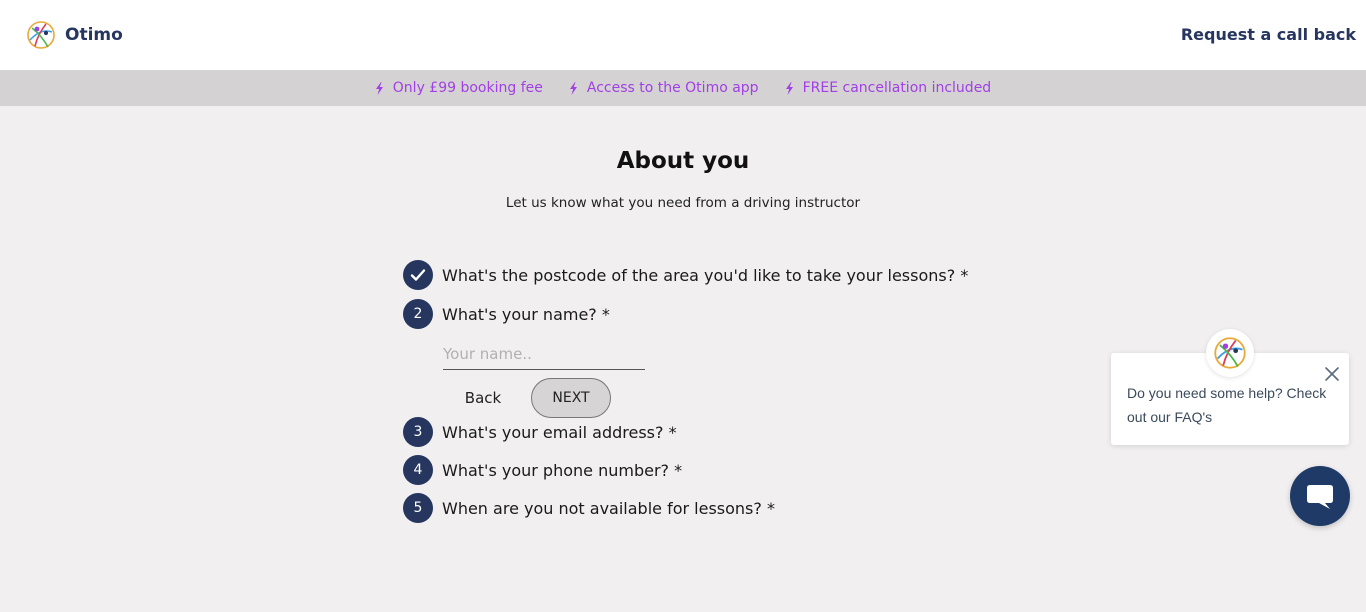  What do you see at coordinates (562, 470) in the screenshot?
I see `step-label: What's your phone number? *` at bounding box center [562, 470].